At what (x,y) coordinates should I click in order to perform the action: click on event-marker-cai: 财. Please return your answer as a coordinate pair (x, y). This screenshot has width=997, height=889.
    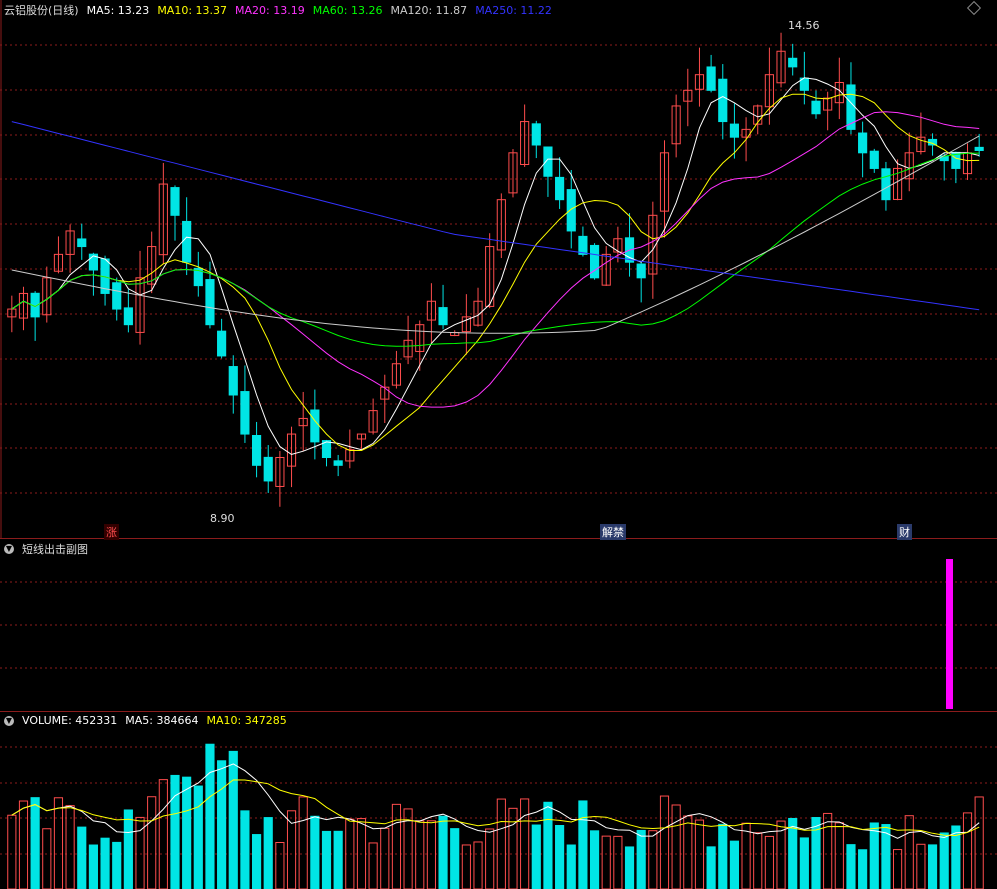
    Looking at the image, I should click on (904, 532).